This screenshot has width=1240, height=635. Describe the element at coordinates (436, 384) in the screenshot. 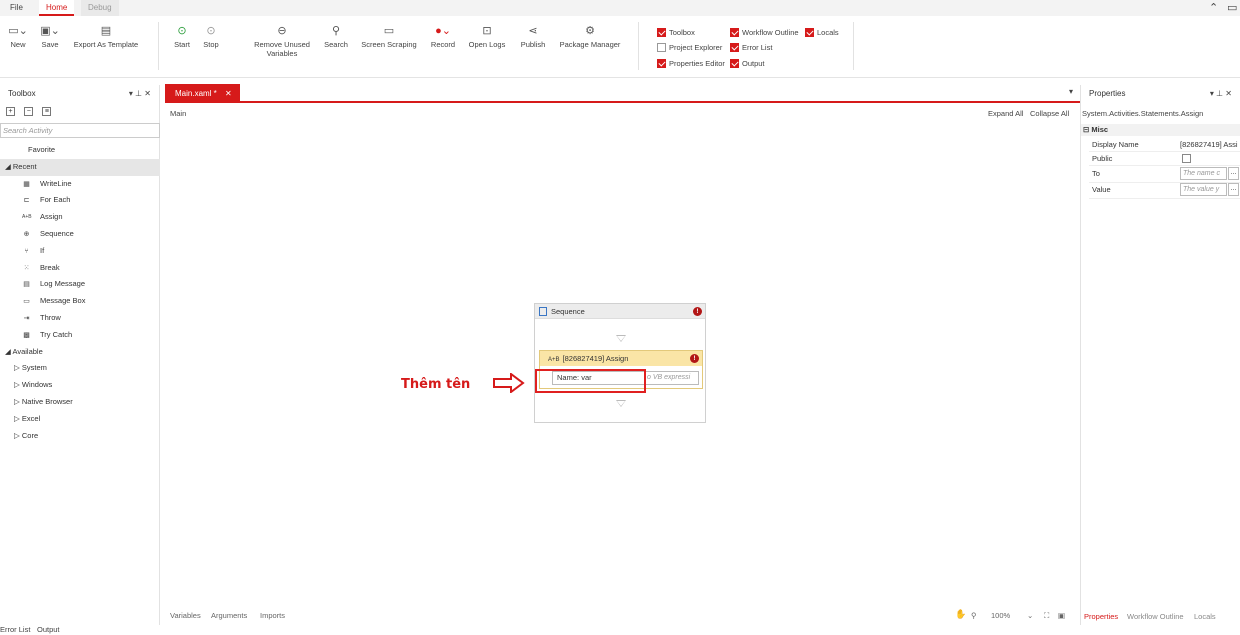

I see `annotation-label: Thêm tên` at that location.